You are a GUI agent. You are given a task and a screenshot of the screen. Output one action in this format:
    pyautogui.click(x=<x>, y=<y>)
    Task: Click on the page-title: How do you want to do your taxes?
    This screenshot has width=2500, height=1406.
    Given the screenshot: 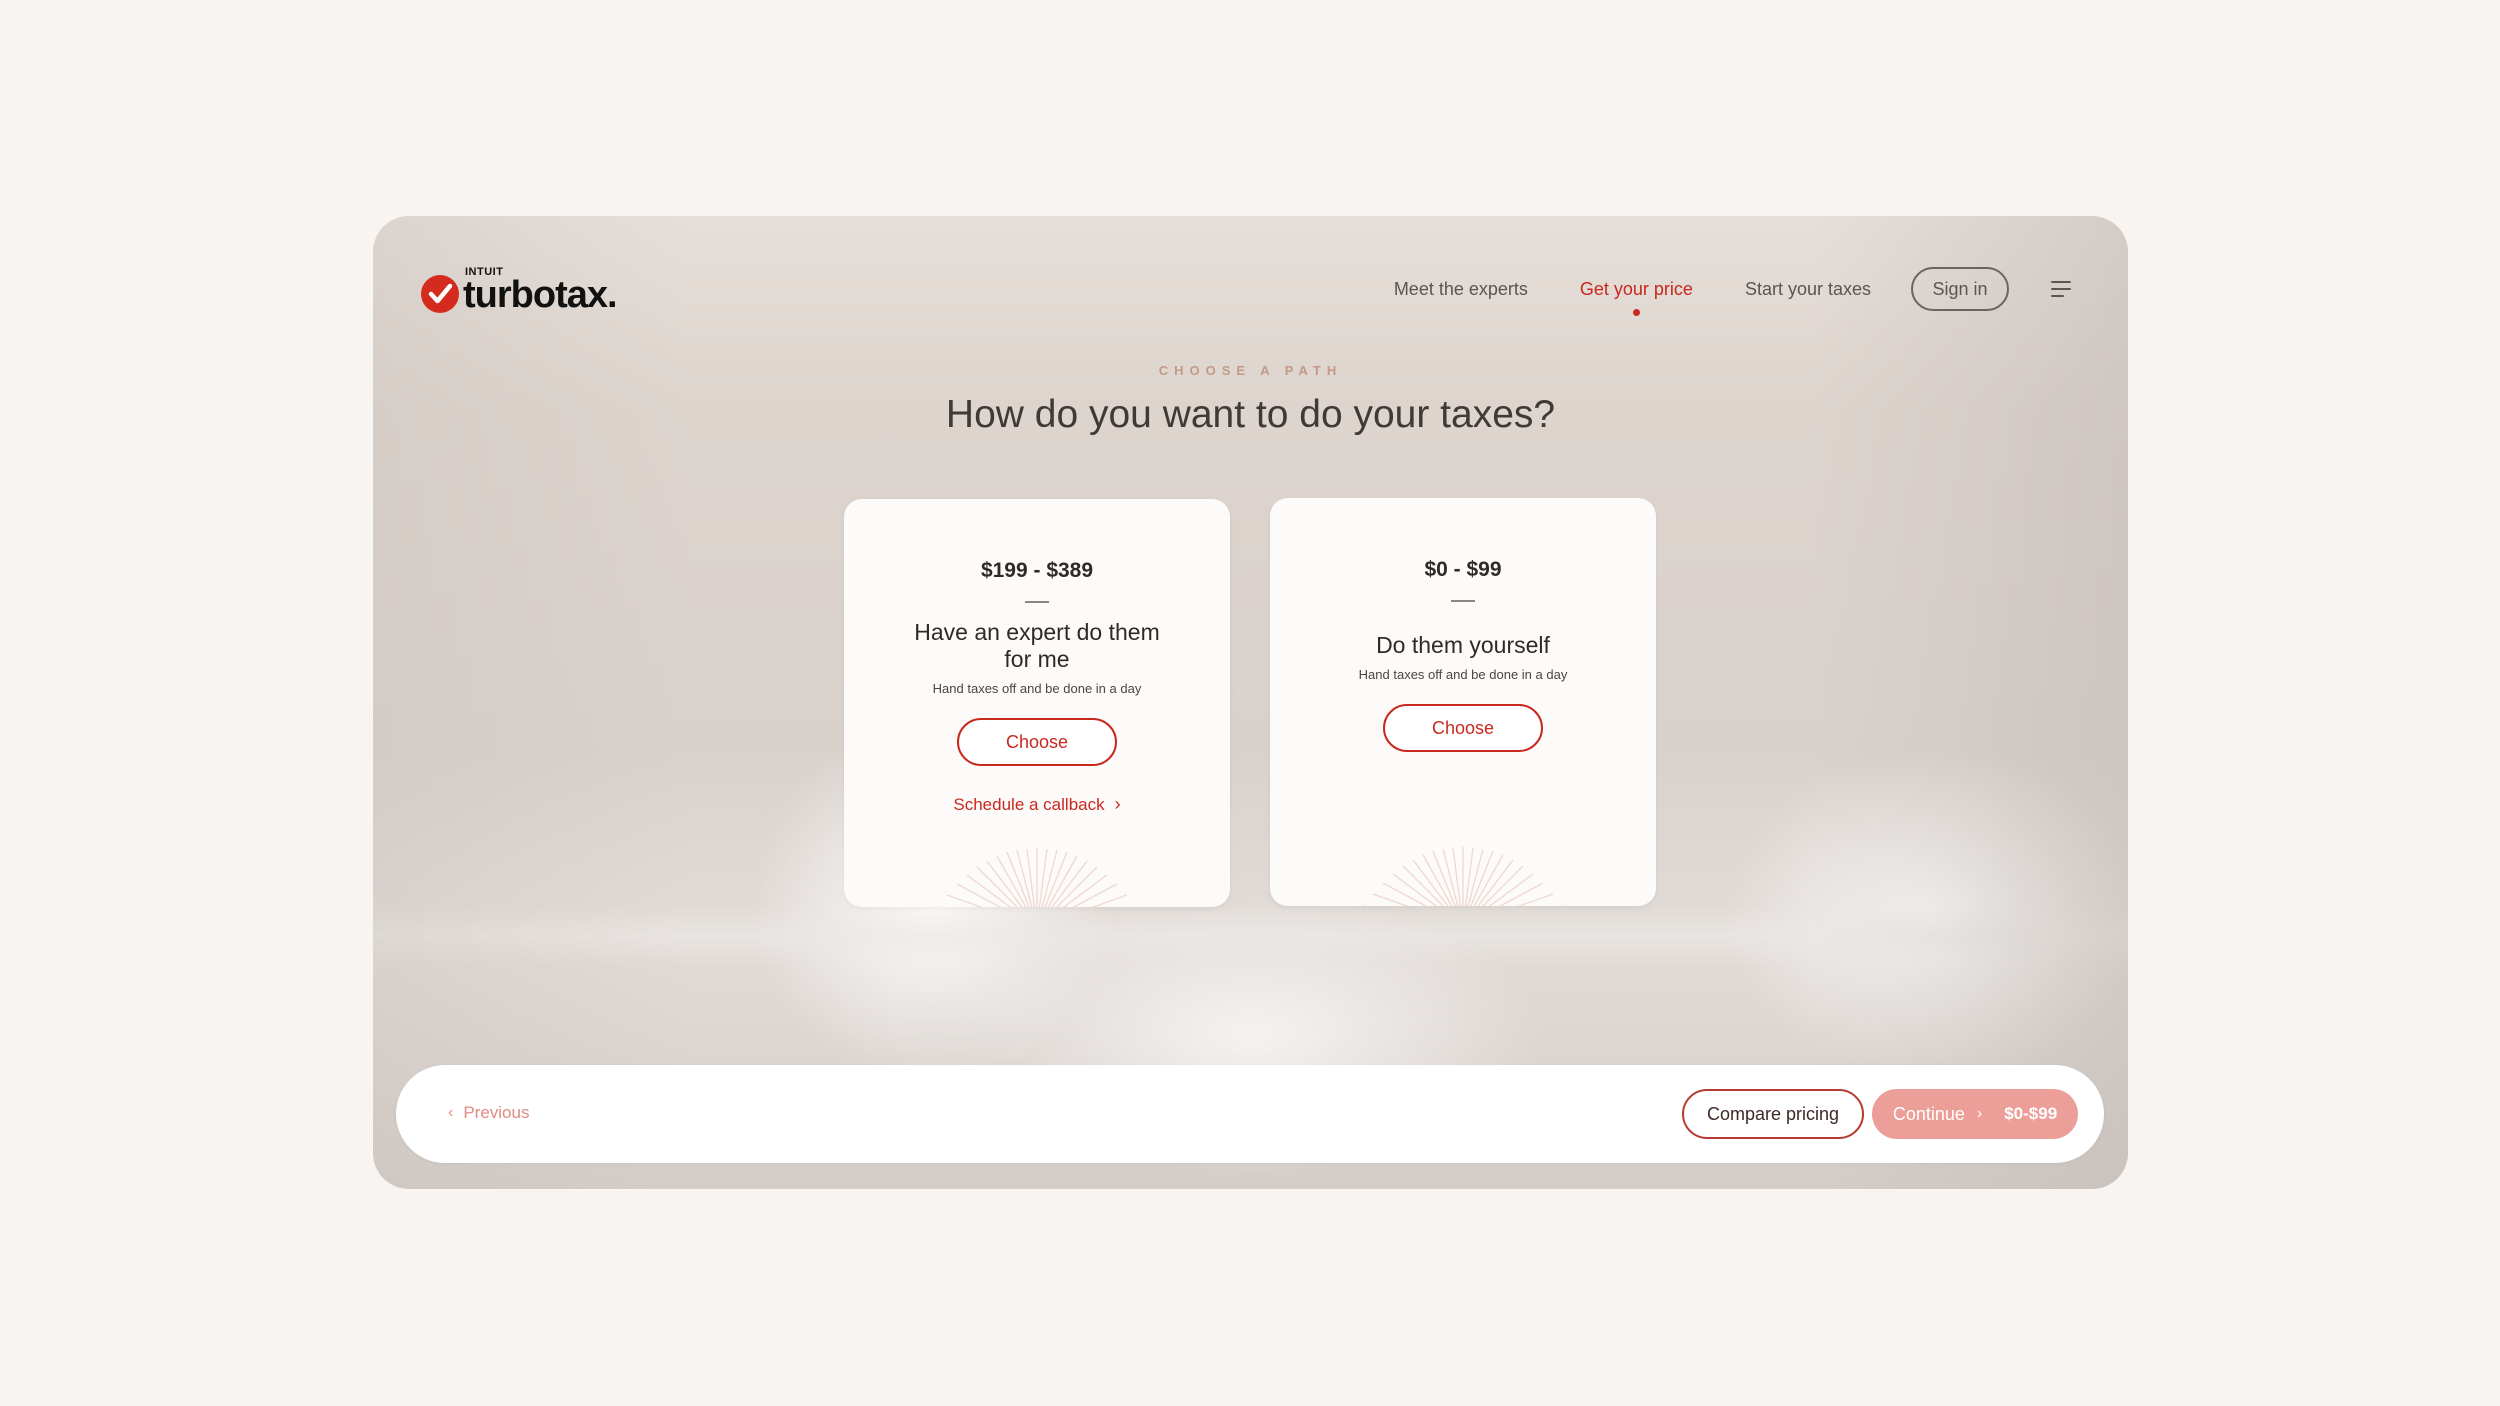 What is the action you would take?
    pyautogui.click(x=1250, y=414)
    